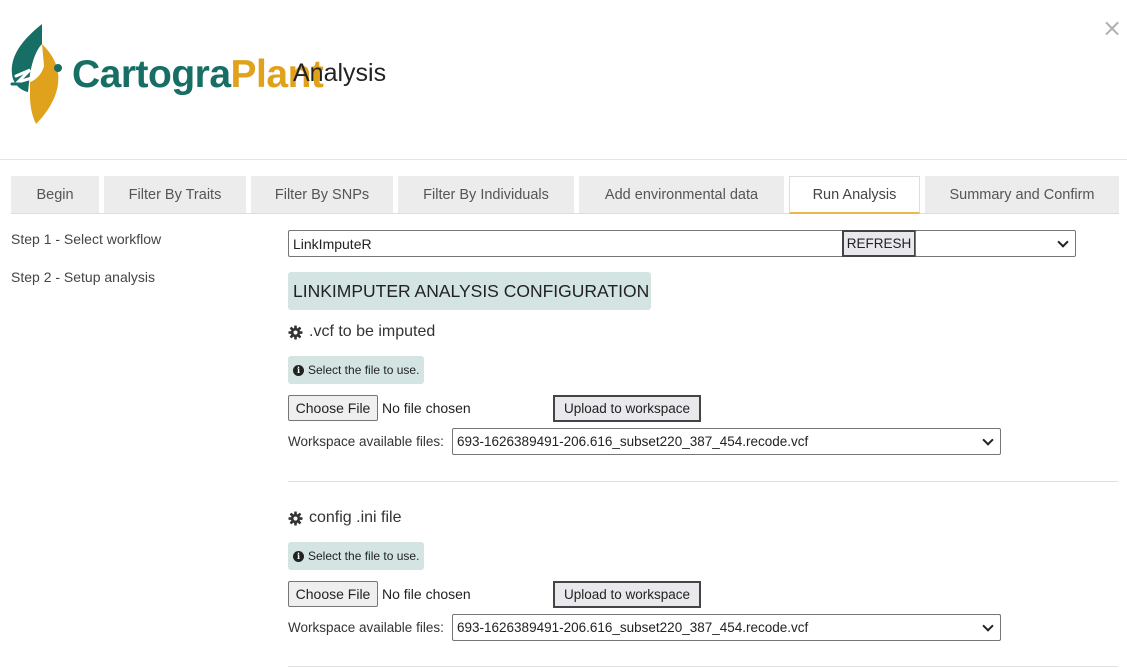  What do you see at coordinates (627, 594) in the screenshot?
I see `upload-to-workspace-button-config-ini: Upload to workspace` at bounding box center [627, 594].